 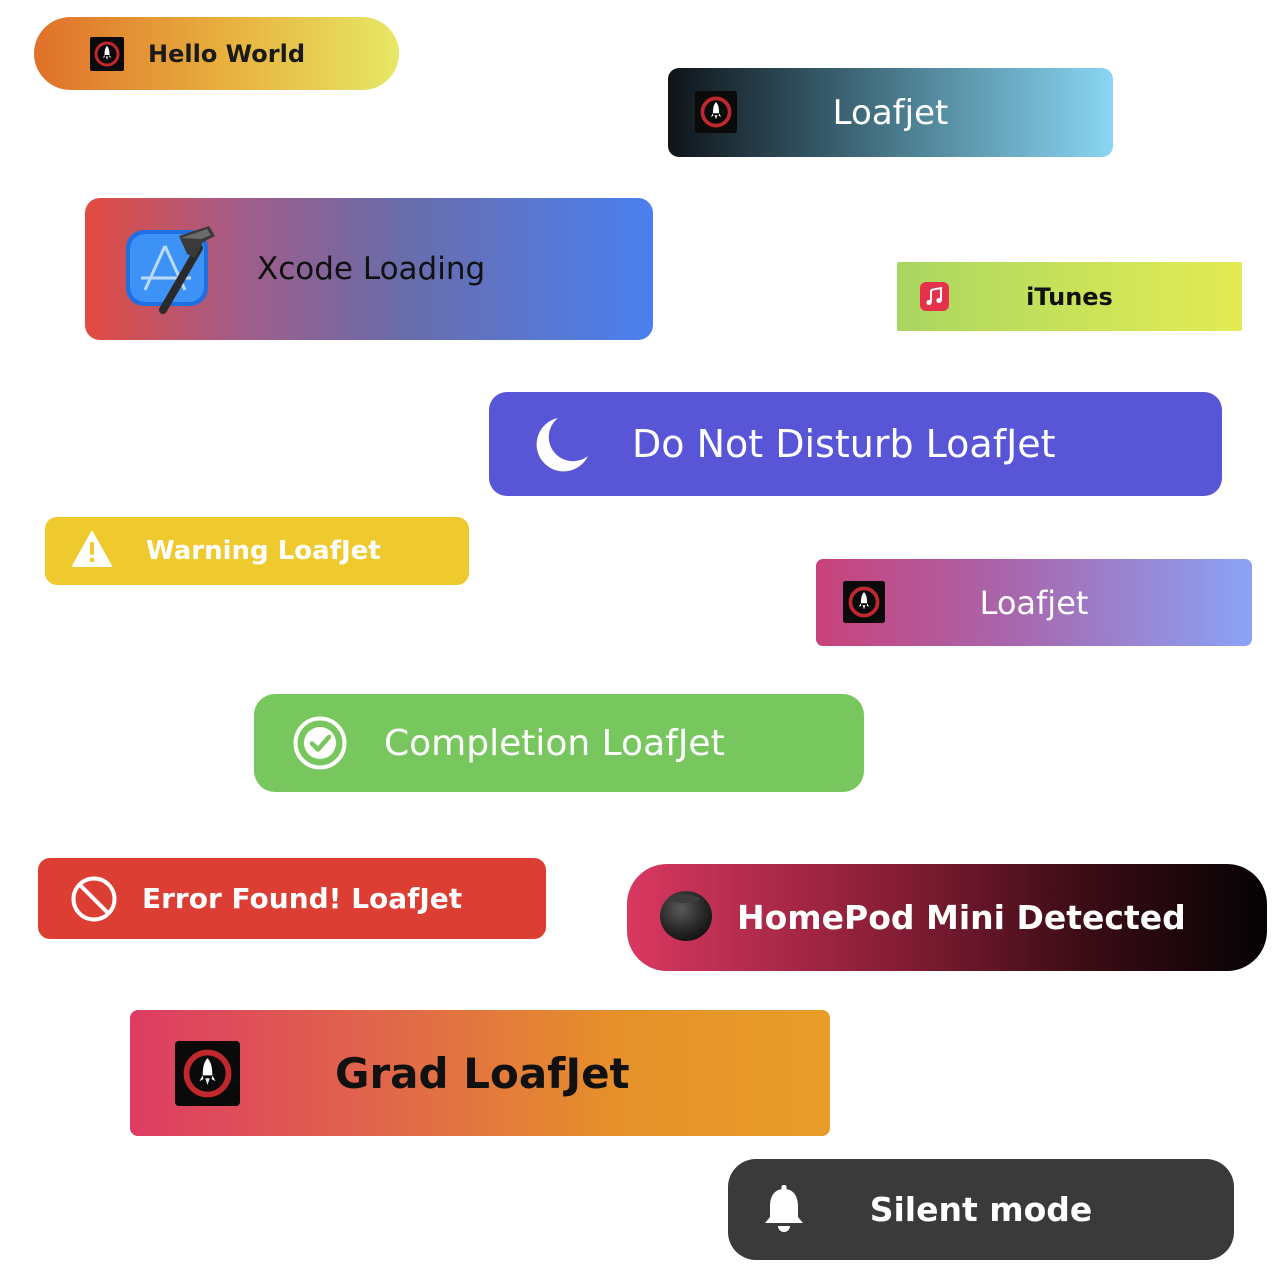 I want to click on toast-grad-loafjet: Grad LoafJet, so click(x=480, y=1073).